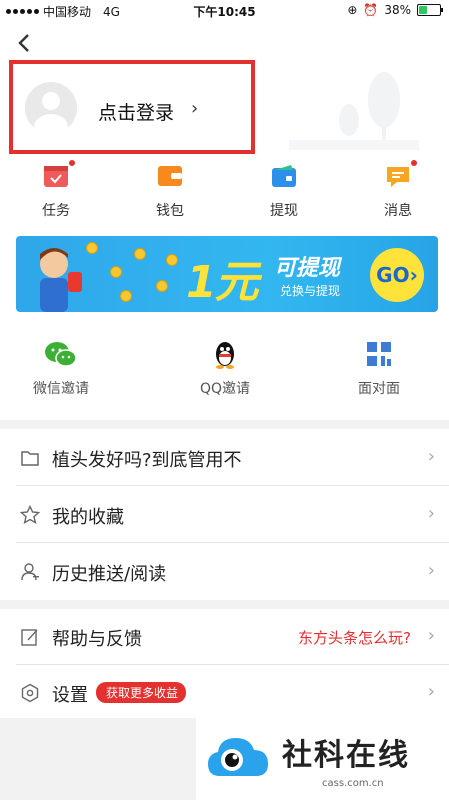 Image resolution: width=449 pixels, height=800 pixels. Describe the element at coordinates (371, 10) in the screenshot. I see `alarm-icon: ⏰` at that location.